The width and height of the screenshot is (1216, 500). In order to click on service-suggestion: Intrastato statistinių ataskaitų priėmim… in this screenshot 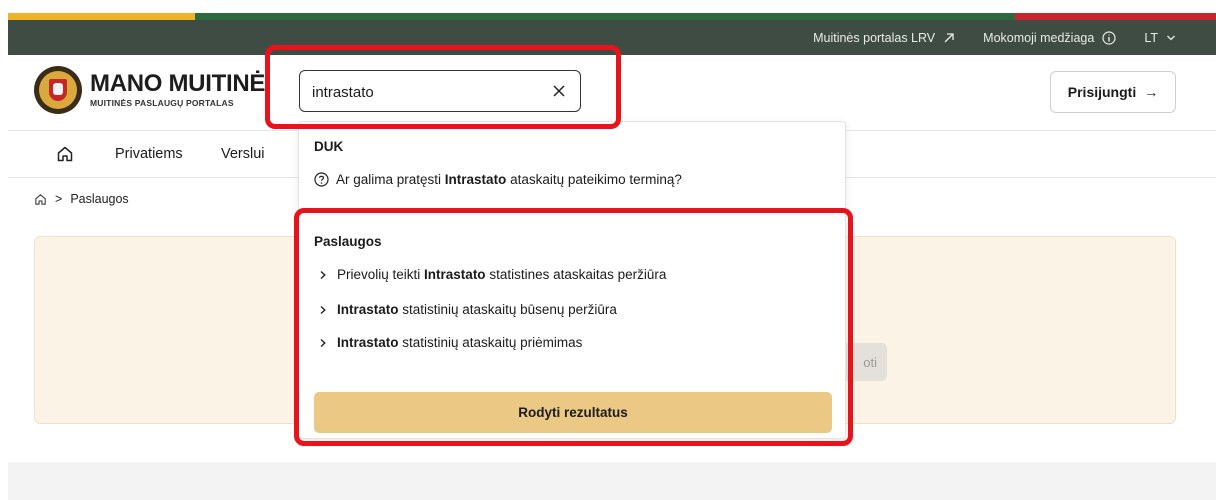, I will do `click(450, 342)`.